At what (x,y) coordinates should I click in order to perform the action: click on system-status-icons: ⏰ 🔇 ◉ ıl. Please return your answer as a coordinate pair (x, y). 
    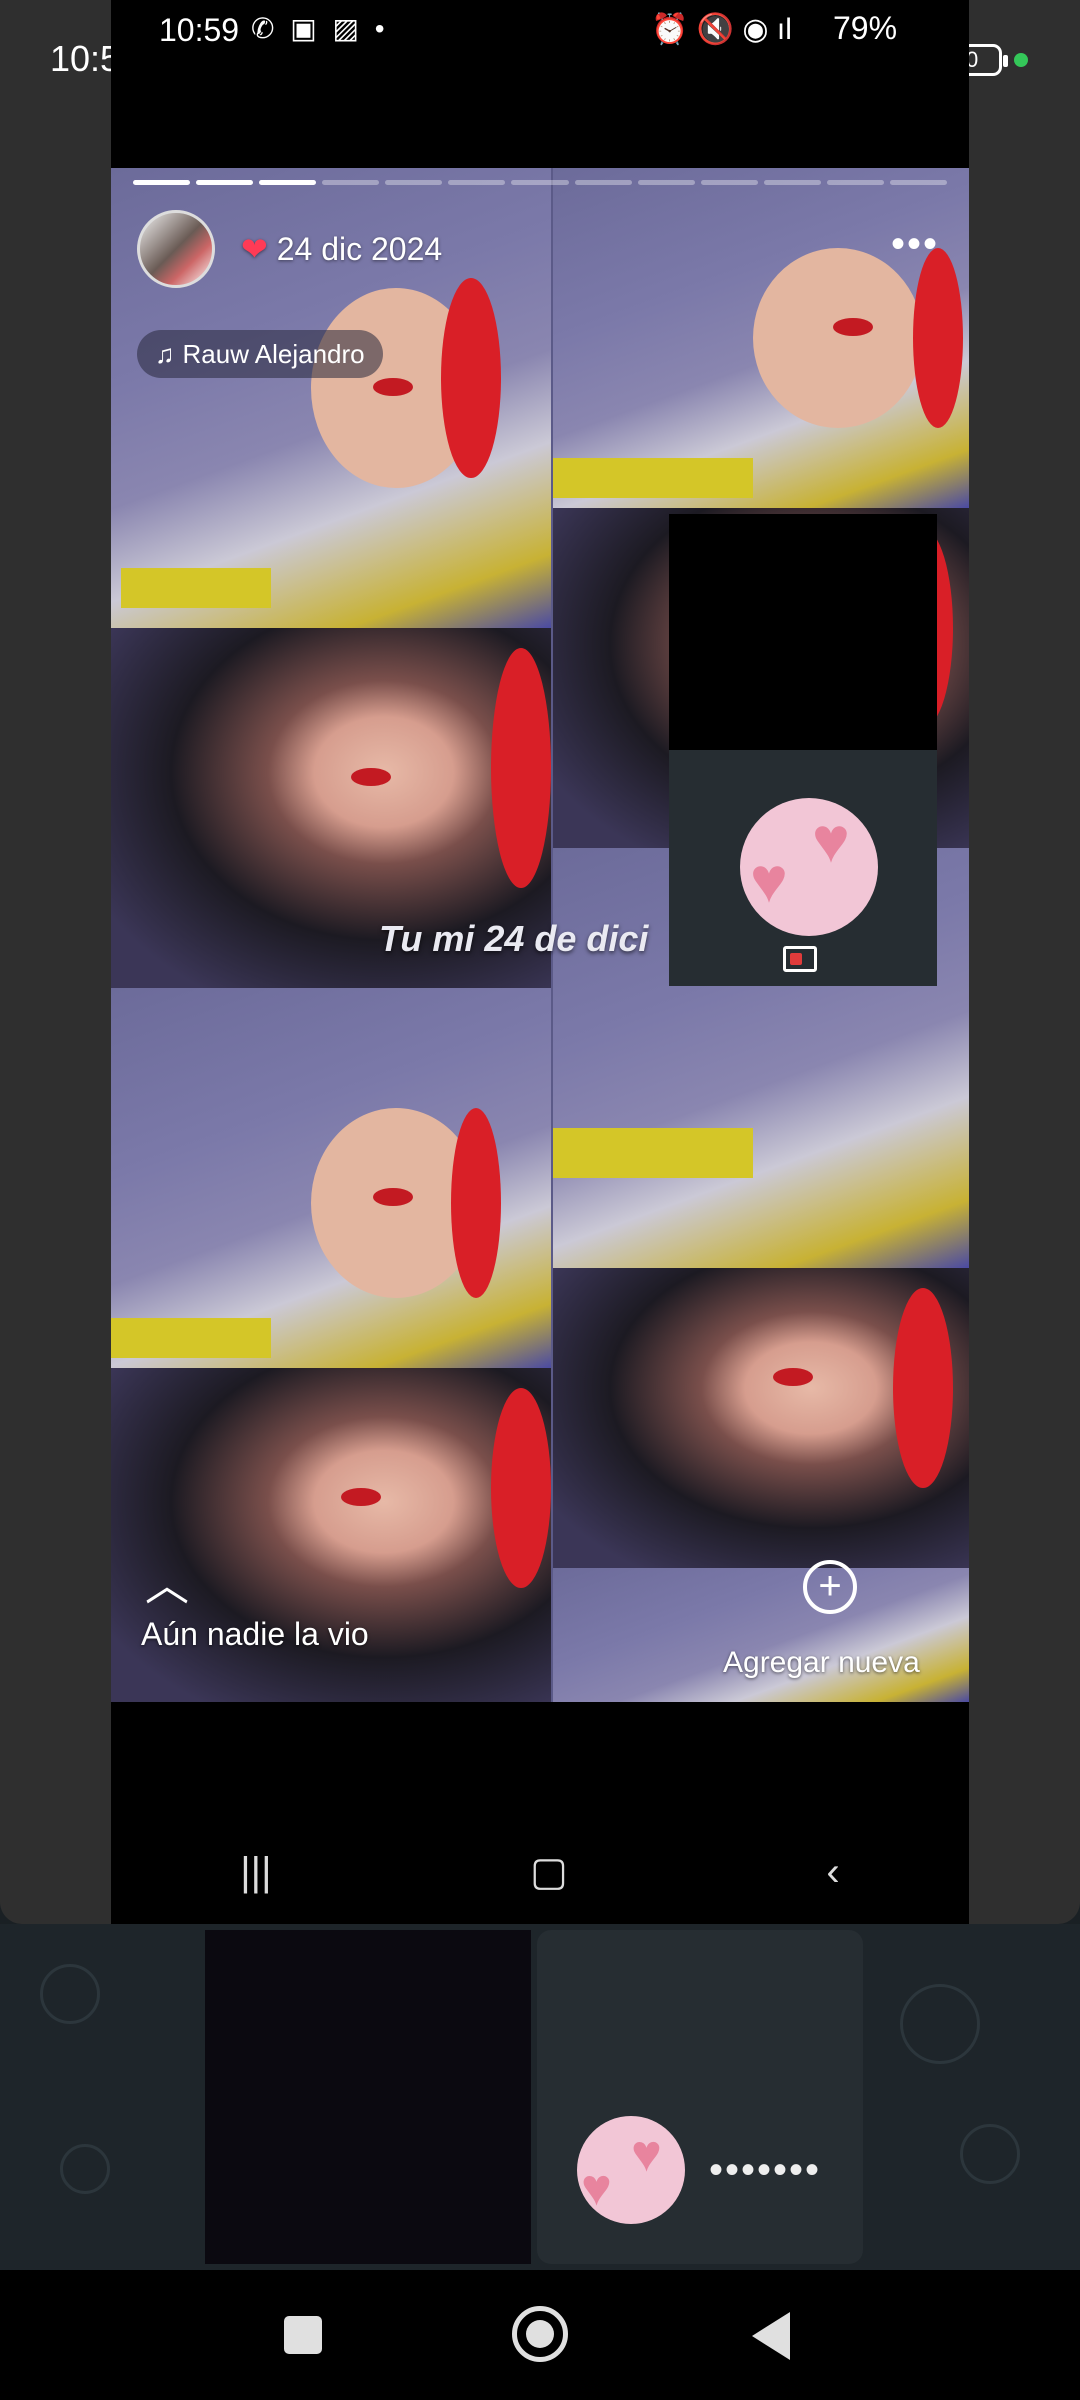
    Looking at the image, I should click on (721, 29).